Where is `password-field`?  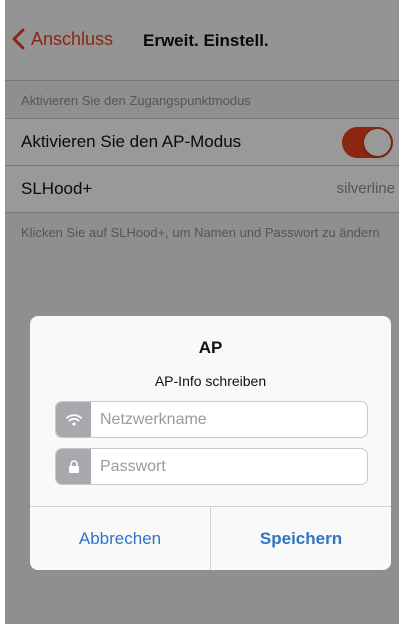
password-field is located at coordinates (211, 466).